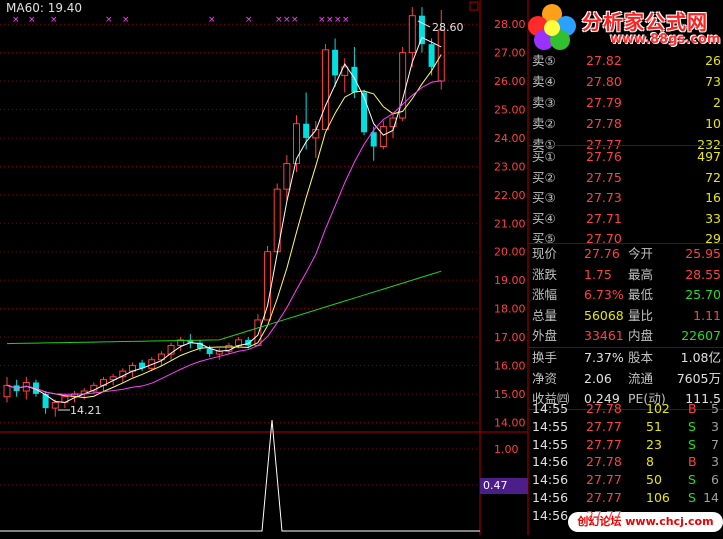 The height and width of the screenshot is (539, 723). Describe the element at coordinates (700, 357) in the screenshot. I see `quote-value: 1.08亿` at that location.